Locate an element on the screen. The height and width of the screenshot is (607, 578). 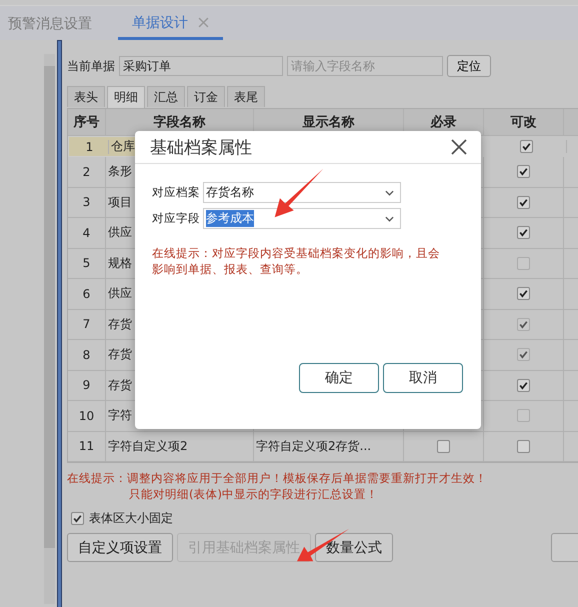
scrollbar is located at coordinates (49, 329).